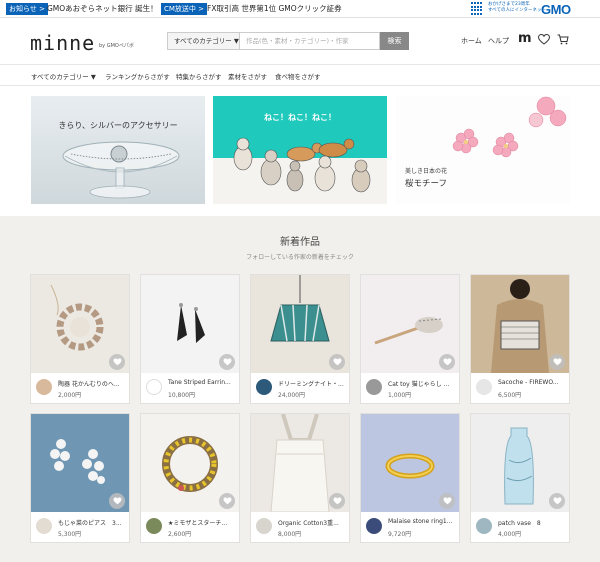 The image size is (600, 562). Describe the element at coordinates (27, 9) in the screenshot. I see `notice-tag: お知らせ >` at that location.